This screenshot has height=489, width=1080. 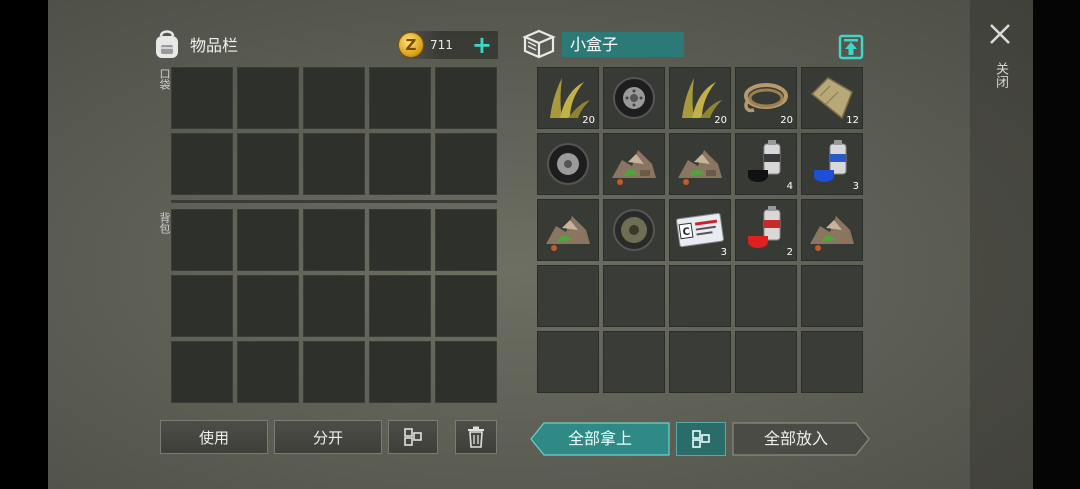 I want to click on svg-text: C, so click(x=686, y=232).